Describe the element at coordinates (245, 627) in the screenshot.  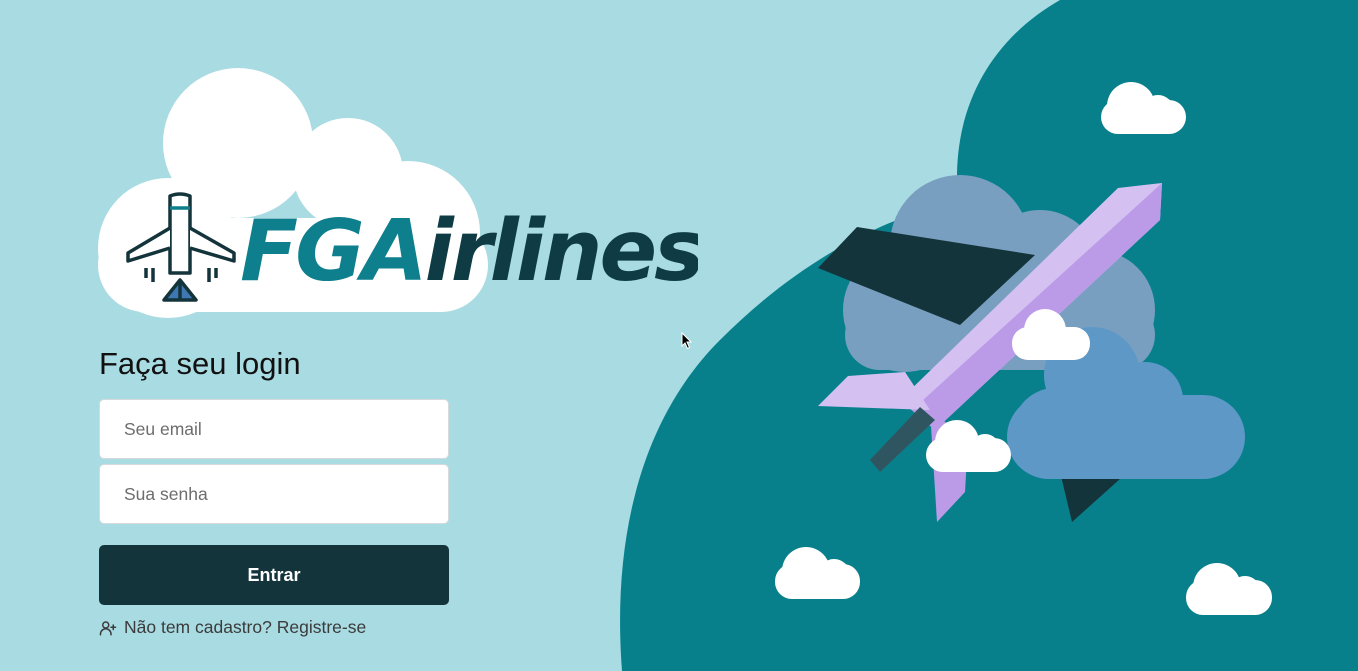
I see `register-link-label: Não tem cadastro? Registre-se` at that location.